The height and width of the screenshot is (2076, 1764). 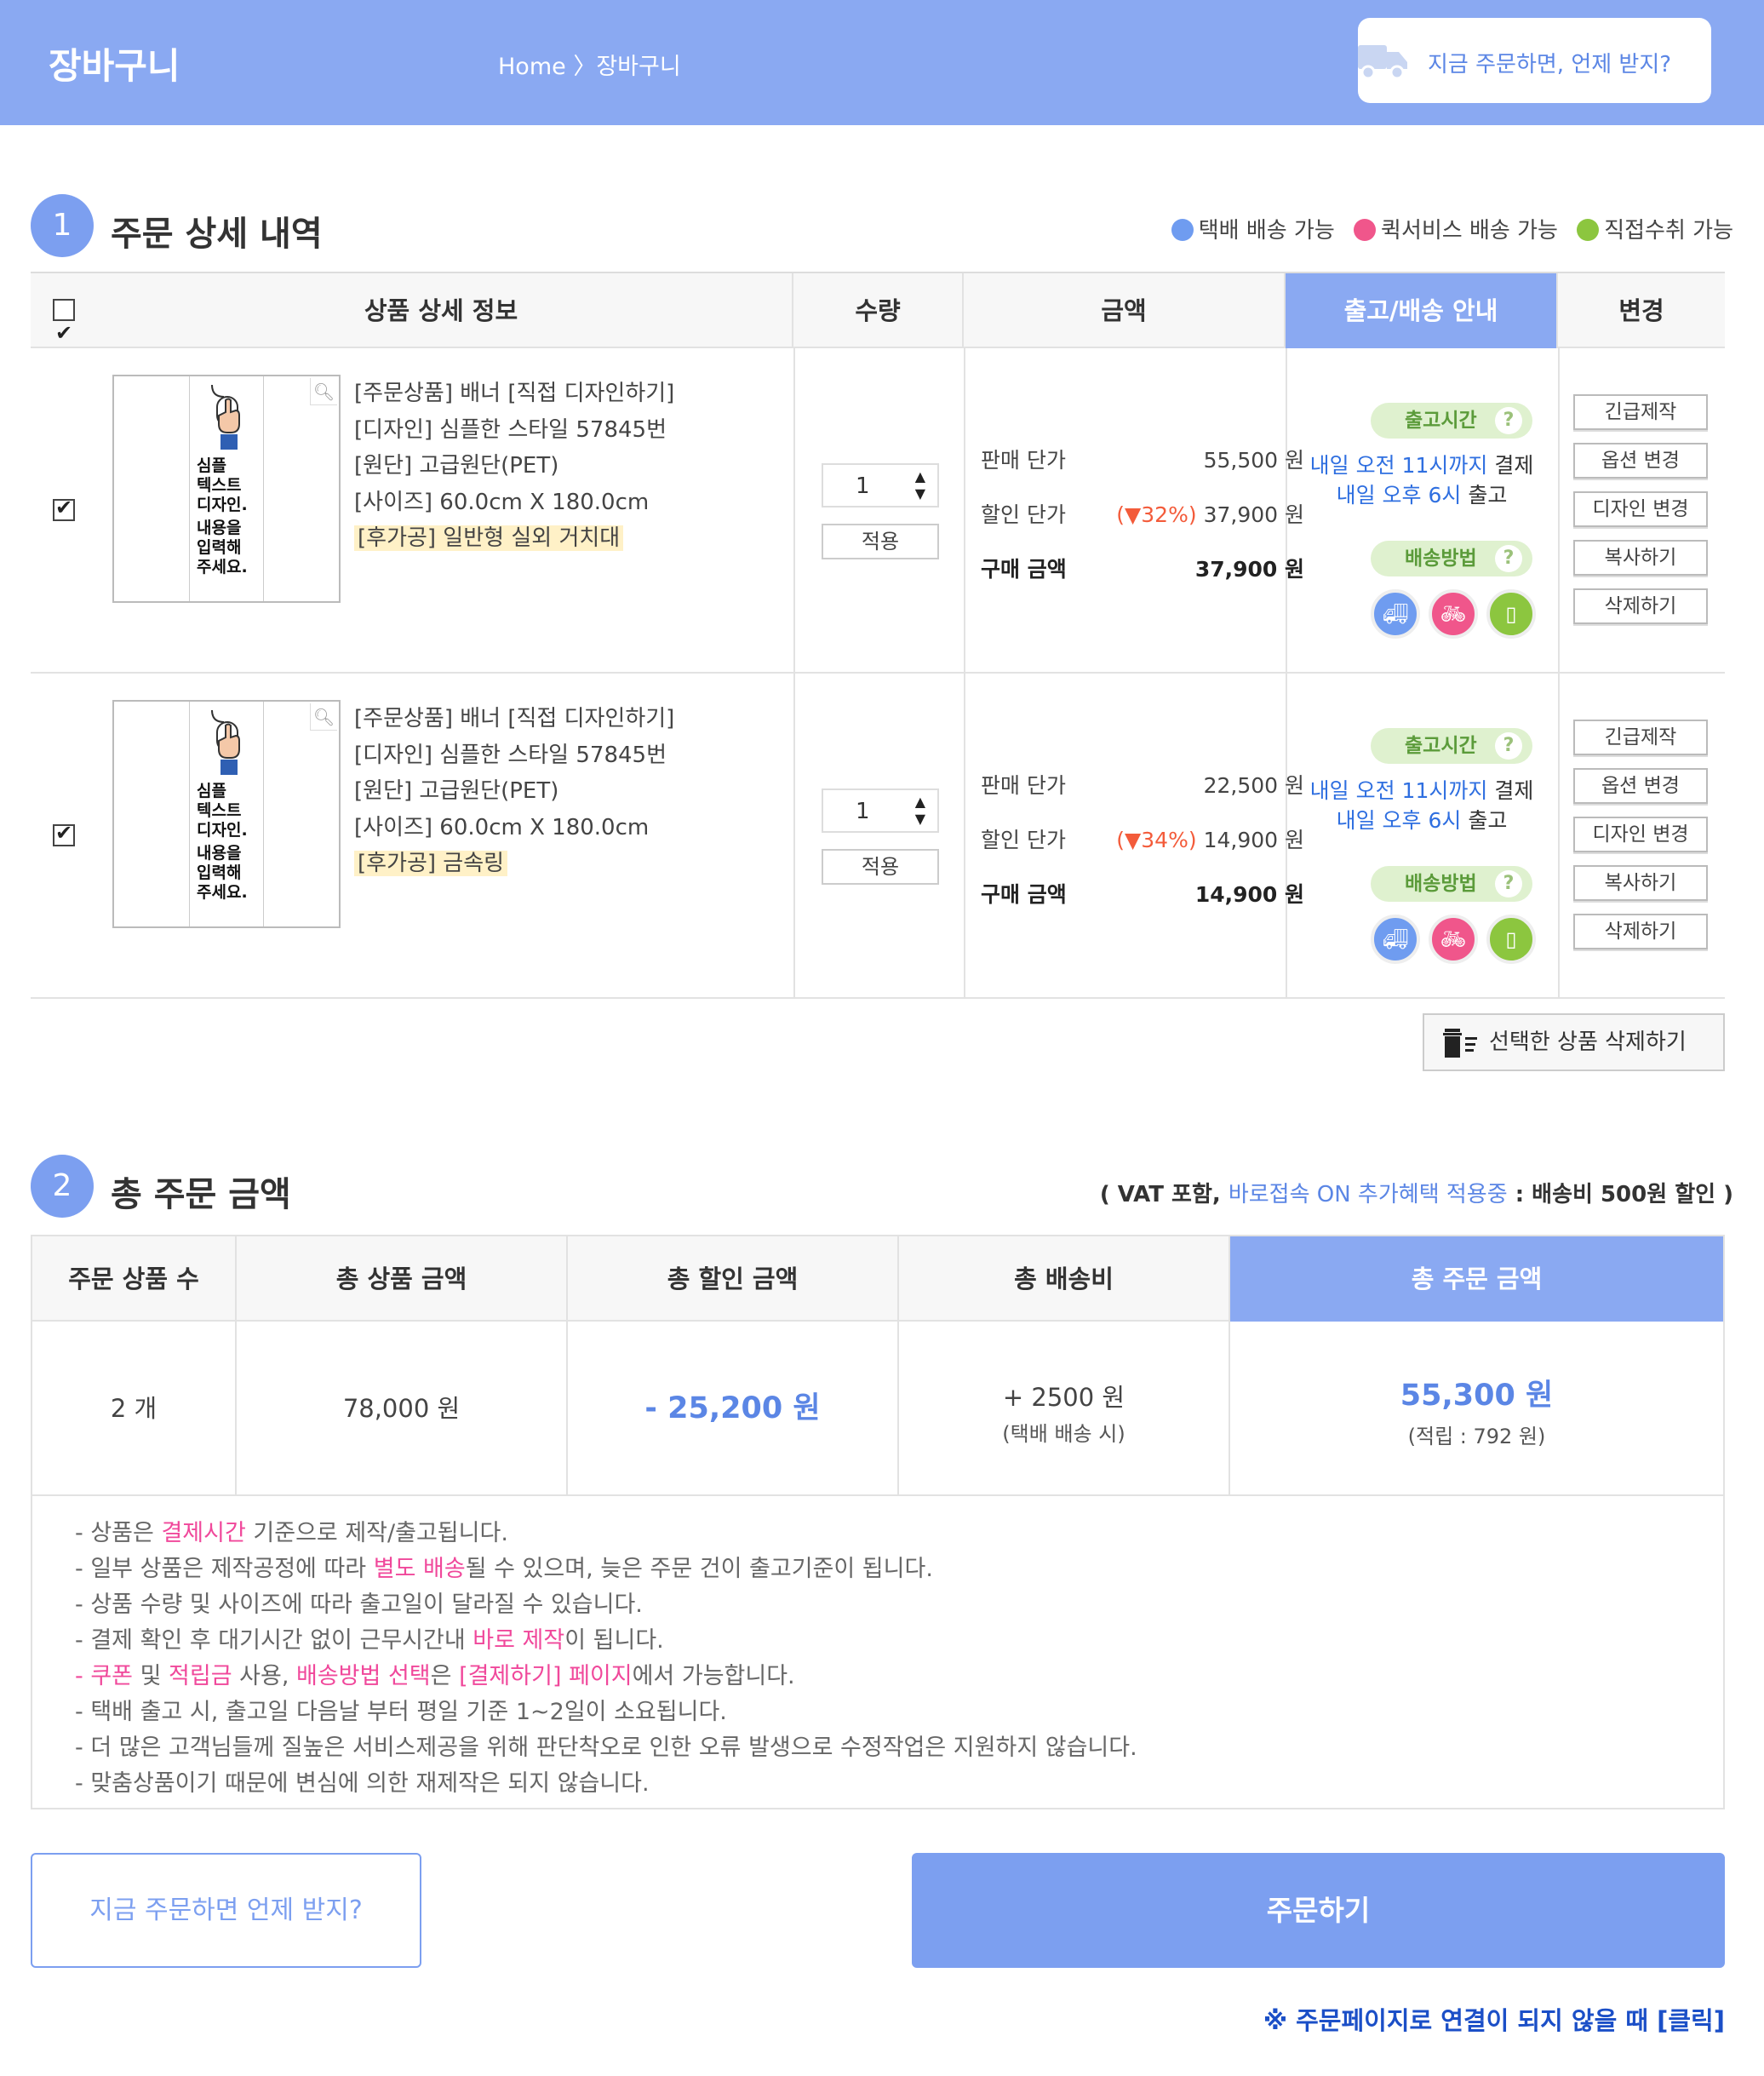 What do you see at coordinates (1382, 62) in the screenshot?
I see `truck-icon` at bounding box center [1382, 62].